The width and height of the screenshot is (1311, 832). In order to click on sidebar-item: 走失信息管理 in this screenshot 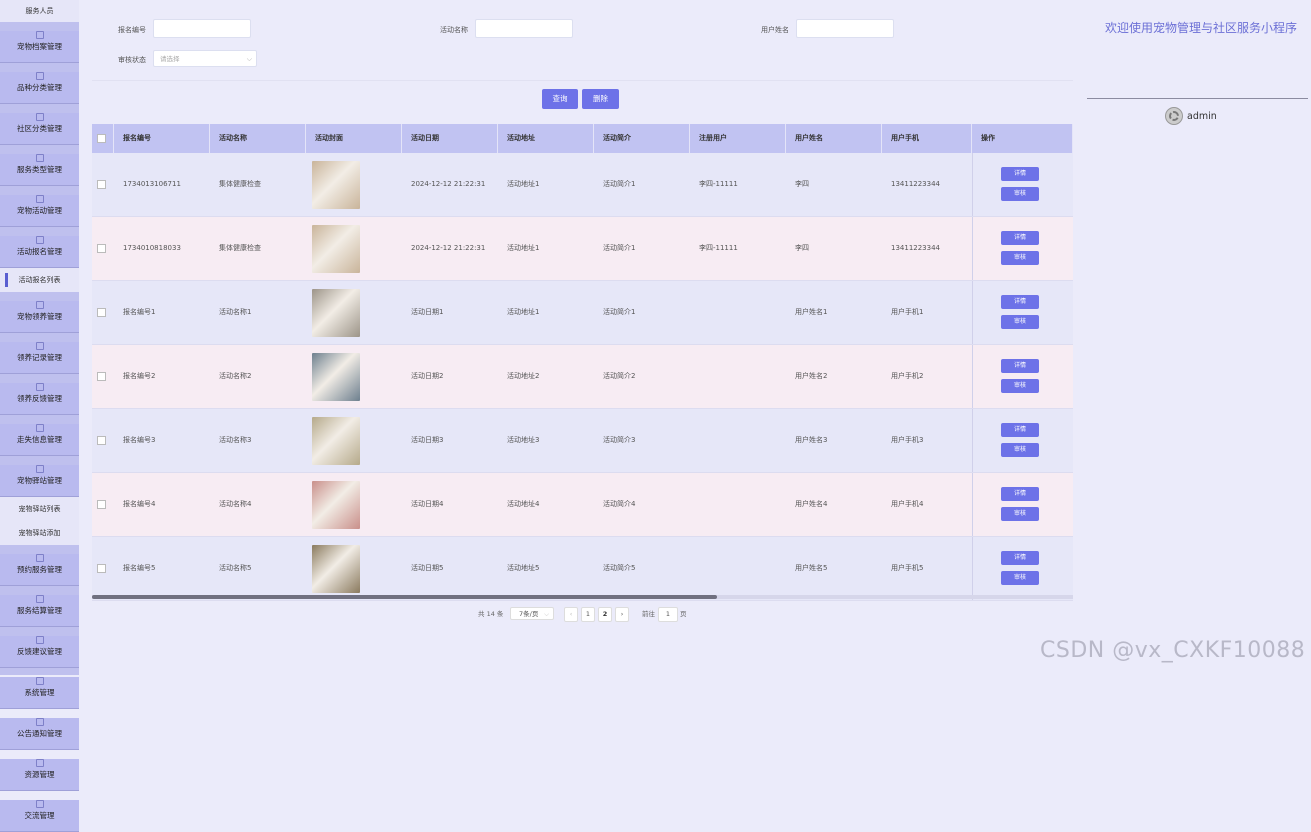, I will do `click(39, 440)`.